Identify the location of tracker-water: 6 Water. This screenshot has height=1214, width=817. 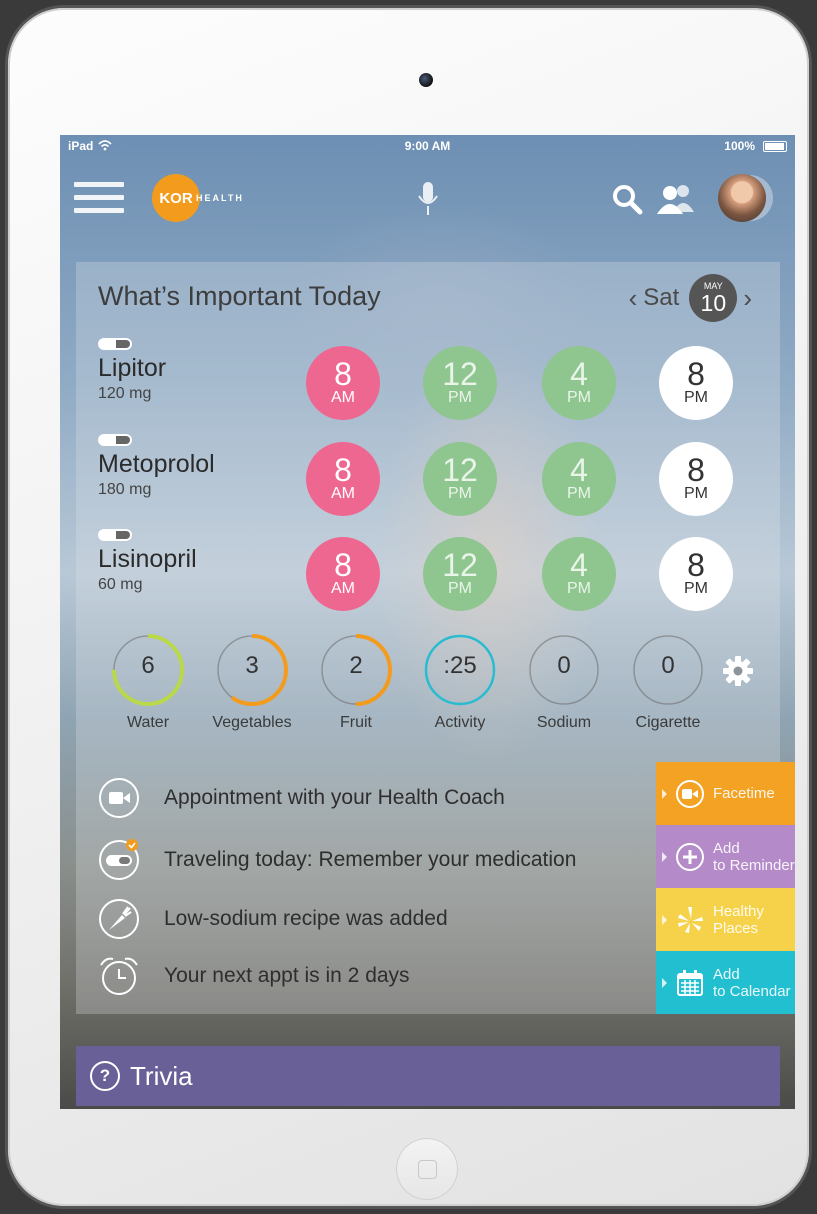
(148, 682).